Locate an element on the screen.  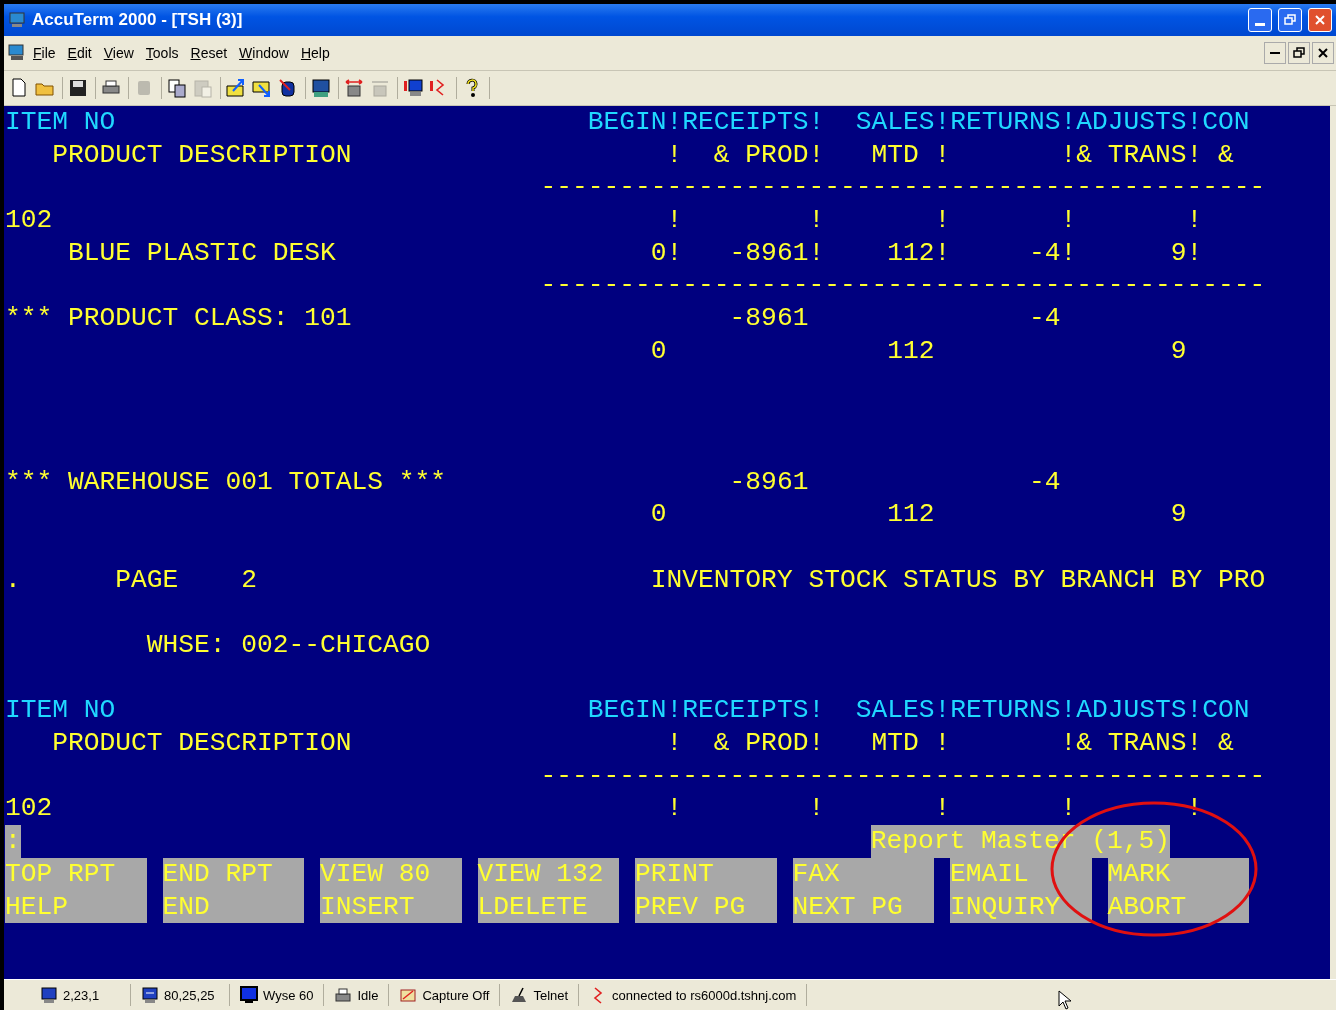
status-text: 80,25,25 is located at coordinates (189, 995).